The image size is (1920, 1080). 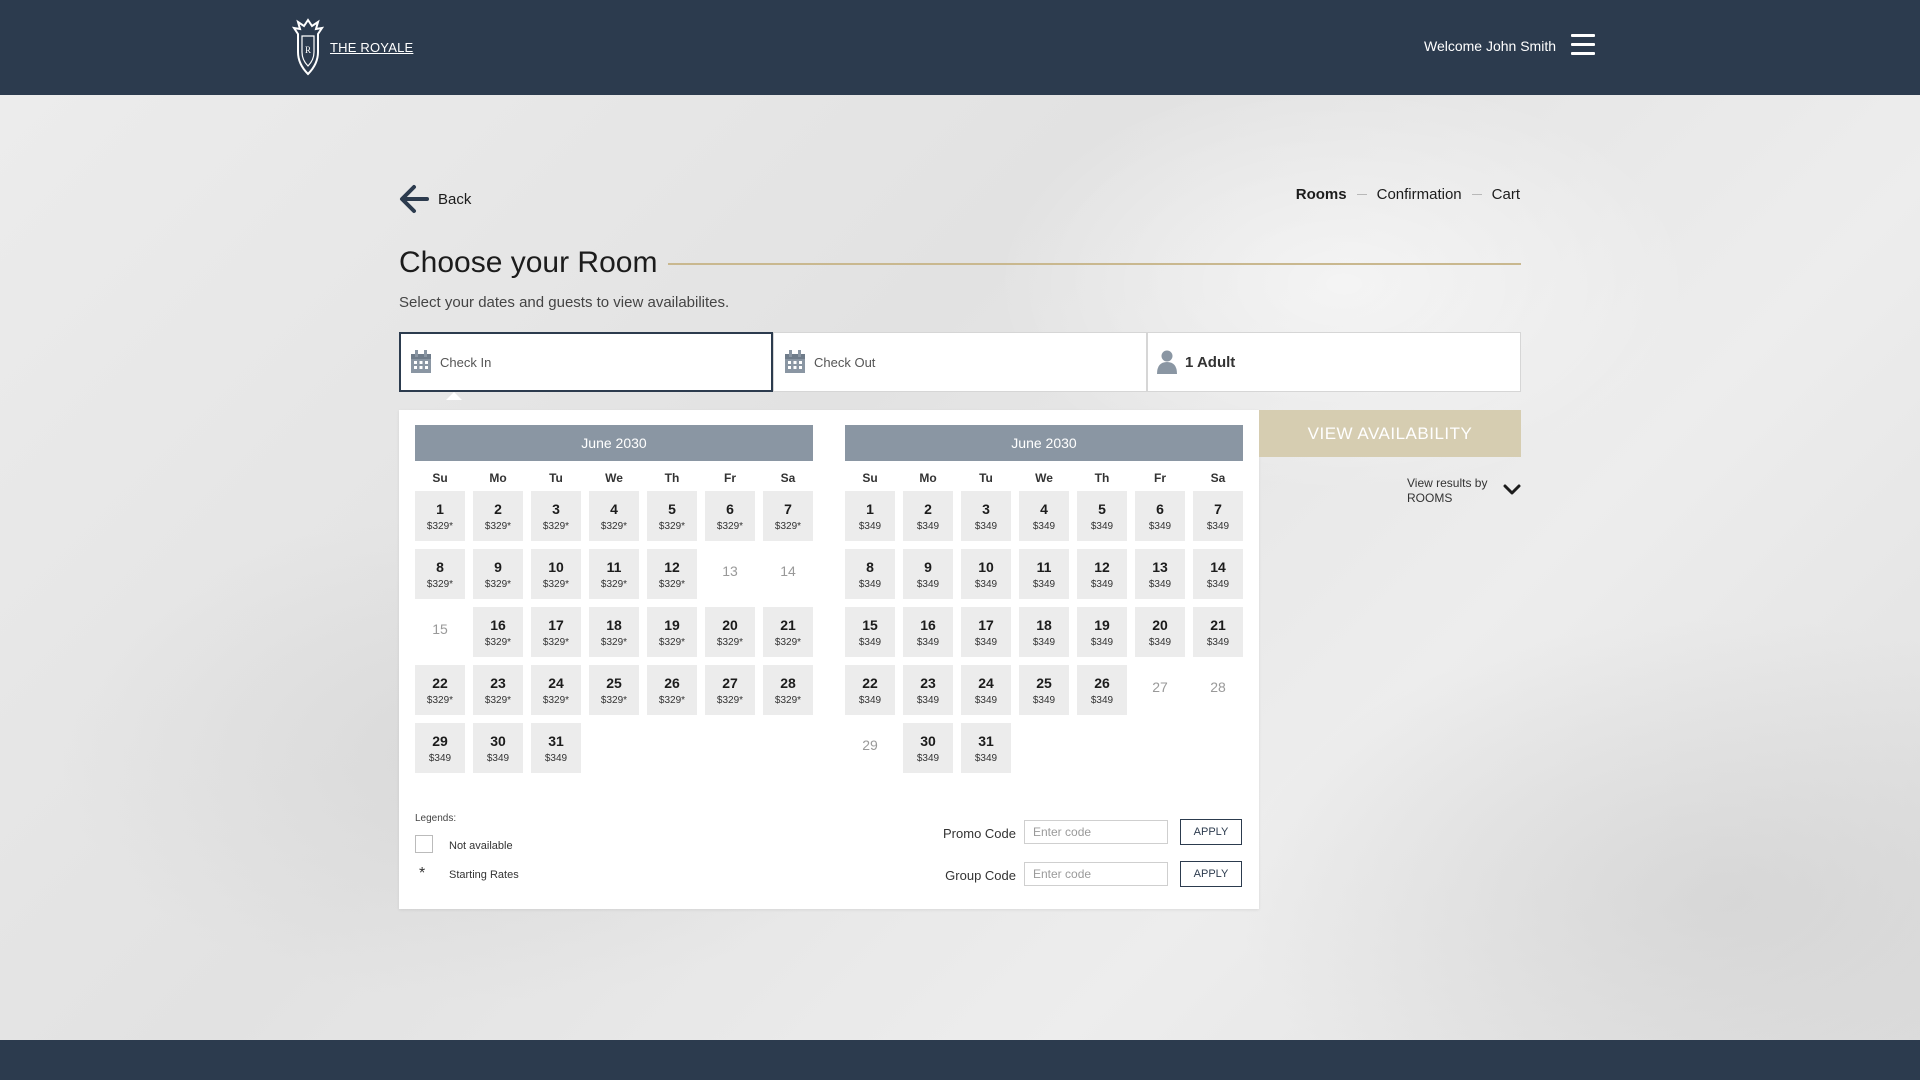 What do you see at coordinates (1512, 490) in the screenshot?
I see `chevron-down-icon` at bounding box center [1512, 490].